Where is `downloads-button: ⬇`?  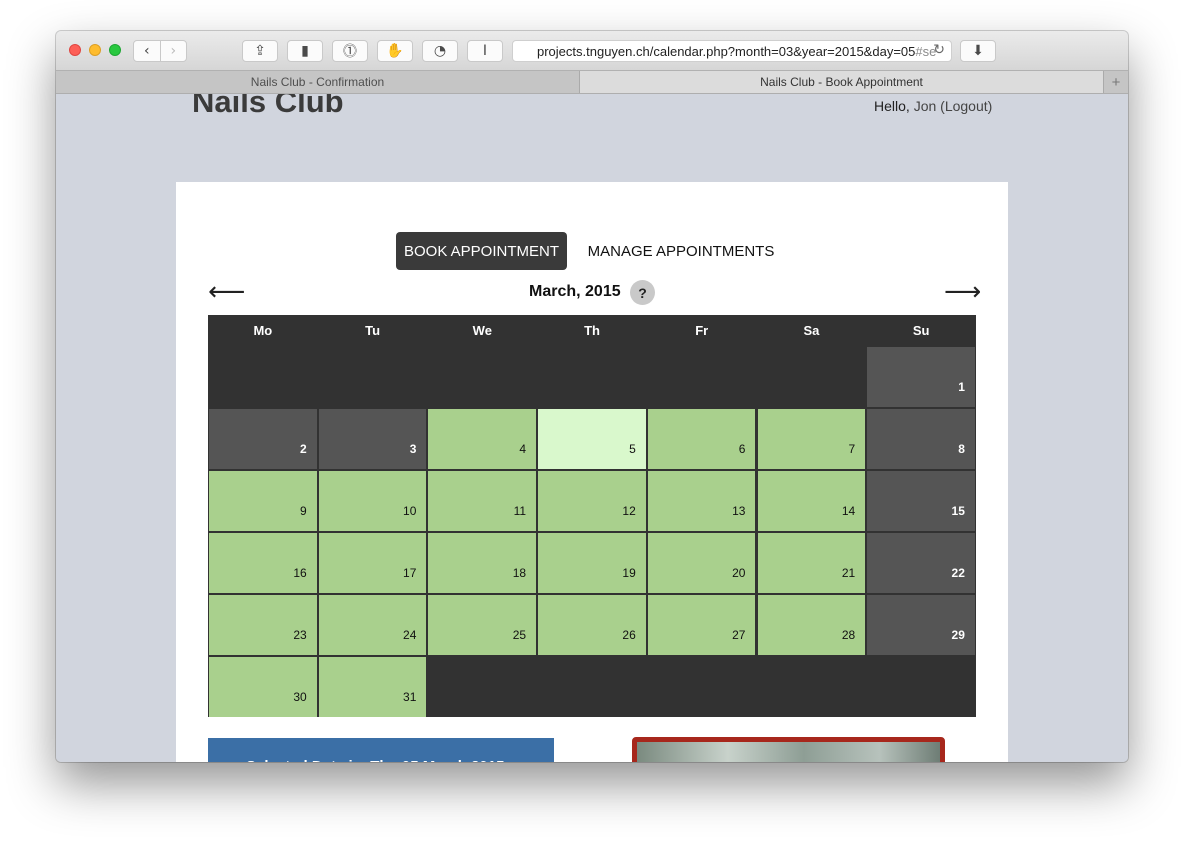
downloads-button: ⬇ is located at coordinates (978, 51).